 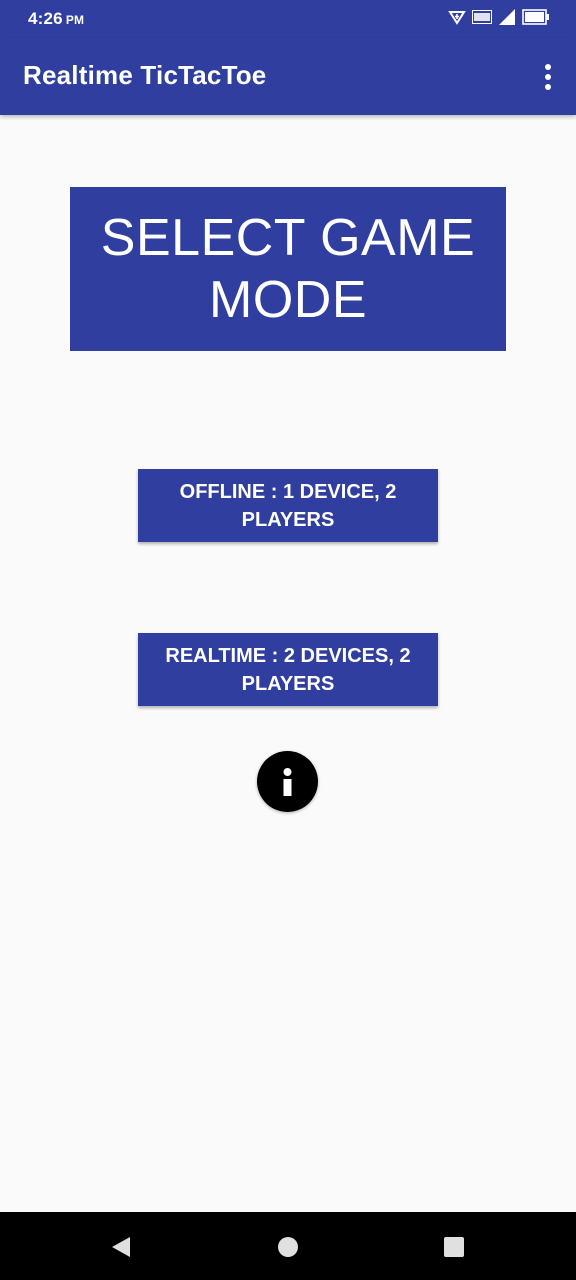 I want to click on battery-icon, so click(x=536, y=19).